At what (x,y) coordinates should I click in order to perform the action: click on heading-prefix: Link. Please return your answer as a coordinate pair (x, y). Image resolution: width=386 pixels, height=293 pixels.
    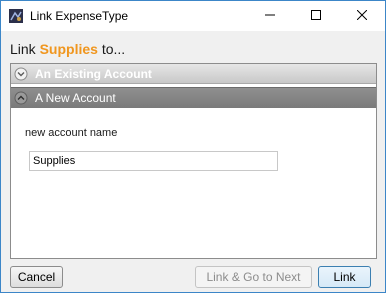
    Looking at the image, I should click on (25, 49).